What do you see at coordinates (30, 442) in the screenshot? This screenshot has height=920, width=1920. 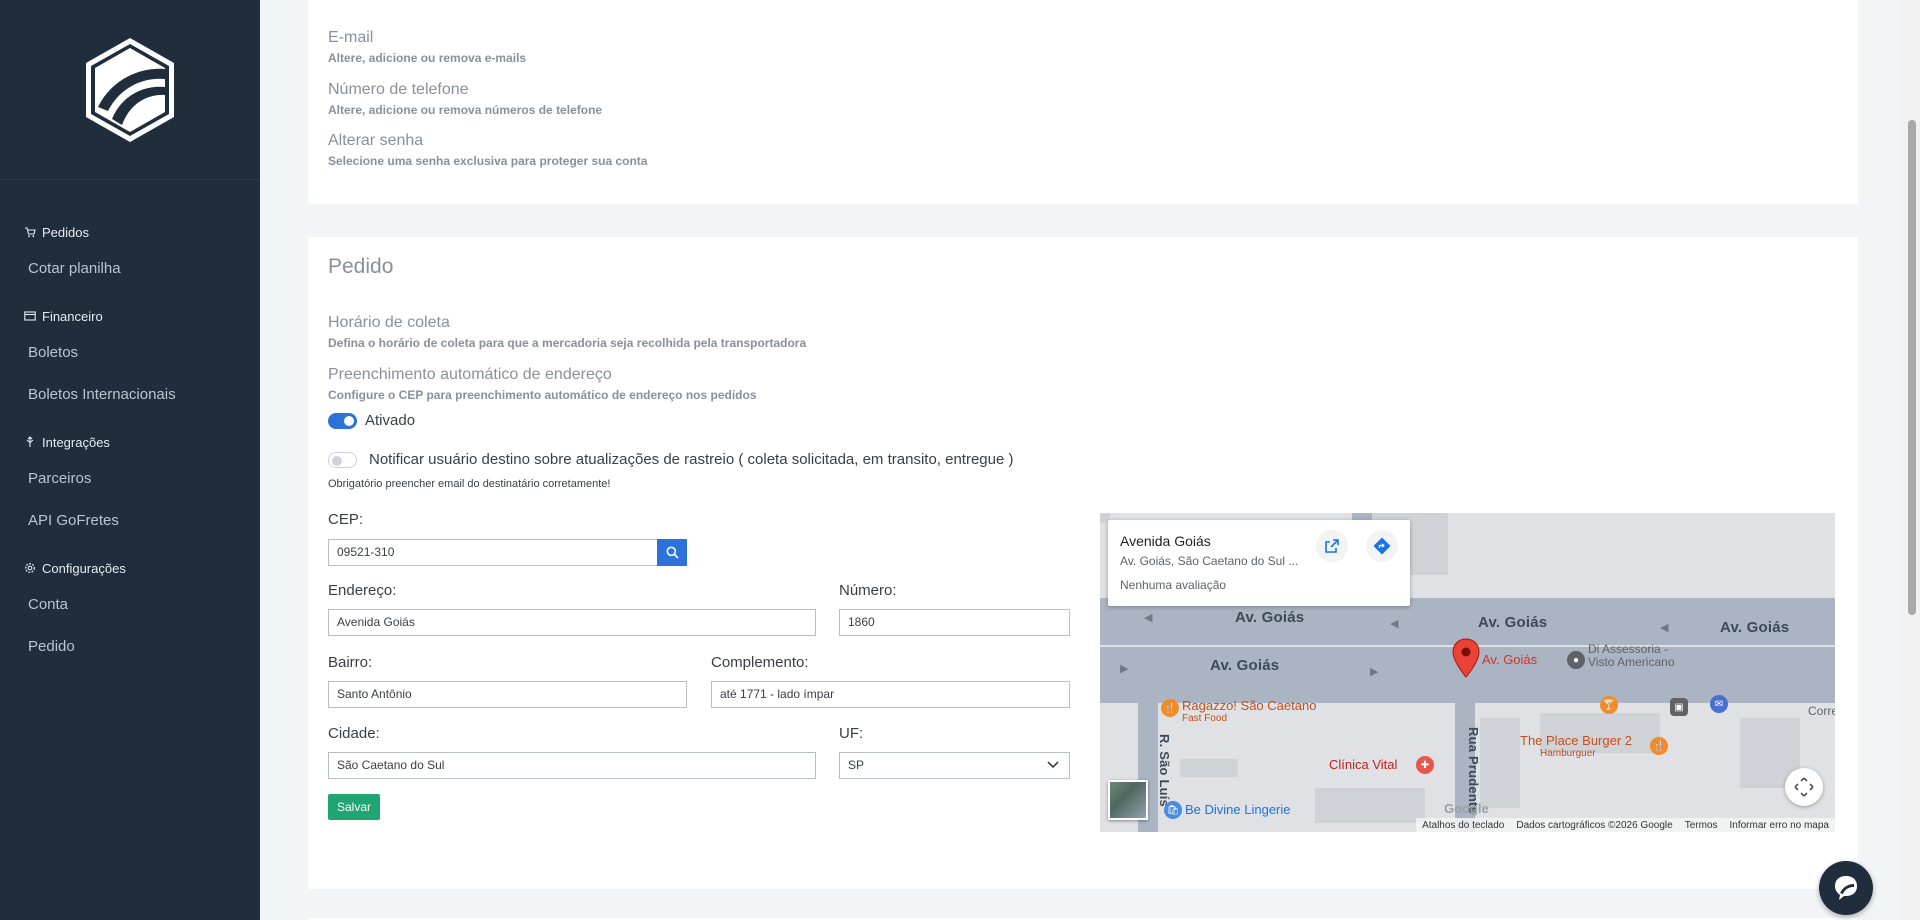 I see `plug-icon` at bounding box center [30, 442].